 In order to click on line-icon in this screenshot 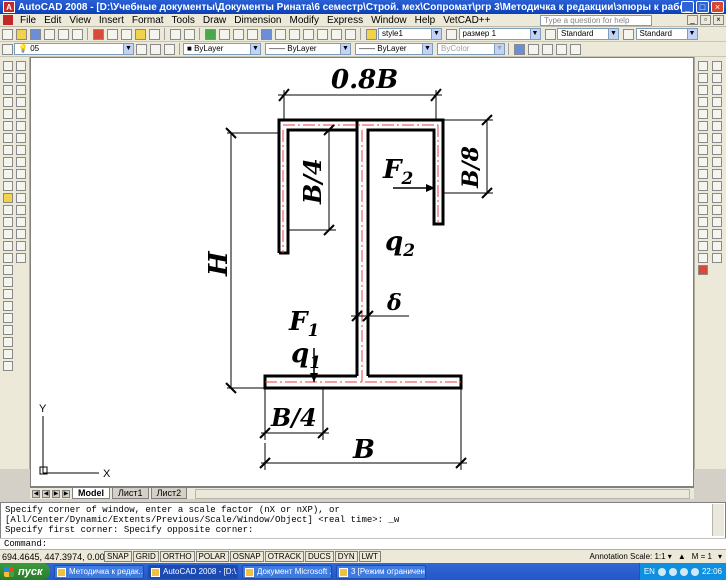, I will do `click(8, 66)`.